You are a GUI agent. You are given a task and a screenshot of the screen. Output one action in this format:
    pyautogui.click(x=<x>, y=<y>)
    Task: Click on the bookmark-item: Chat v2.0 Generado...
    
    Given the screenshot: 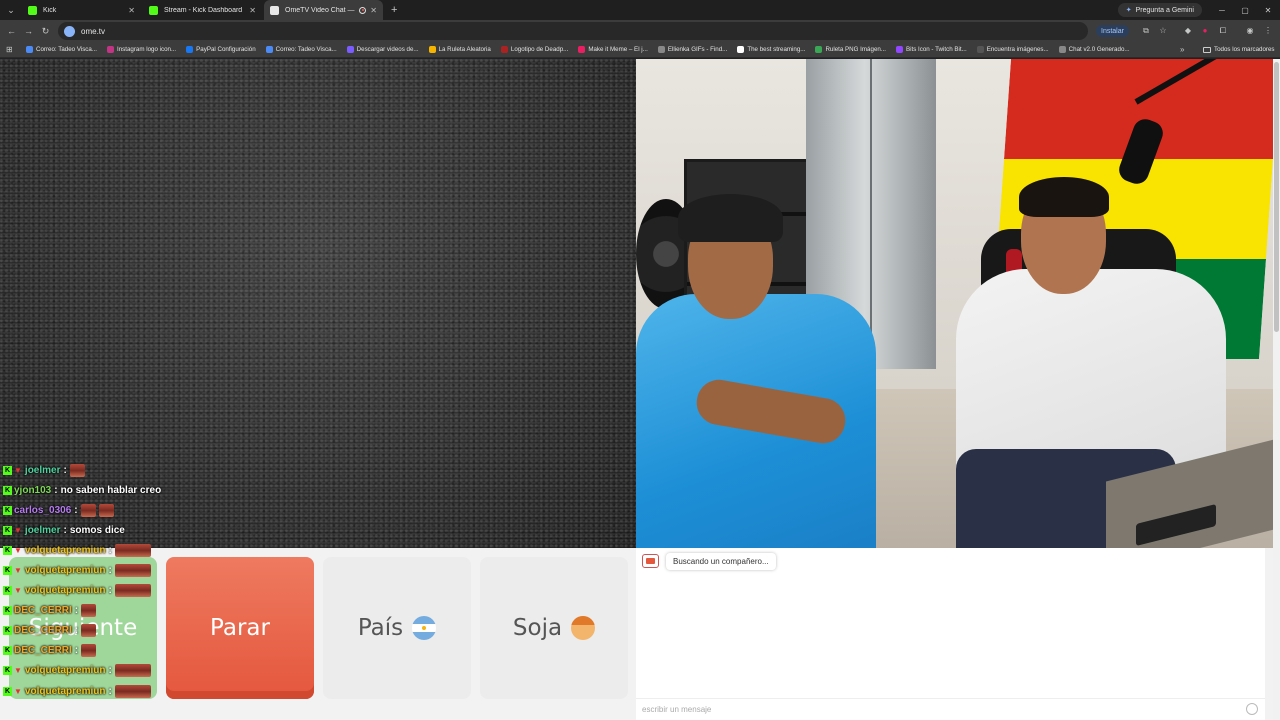 What is the action you would take?
    pyautogui.click(x=1094, y=49)
    